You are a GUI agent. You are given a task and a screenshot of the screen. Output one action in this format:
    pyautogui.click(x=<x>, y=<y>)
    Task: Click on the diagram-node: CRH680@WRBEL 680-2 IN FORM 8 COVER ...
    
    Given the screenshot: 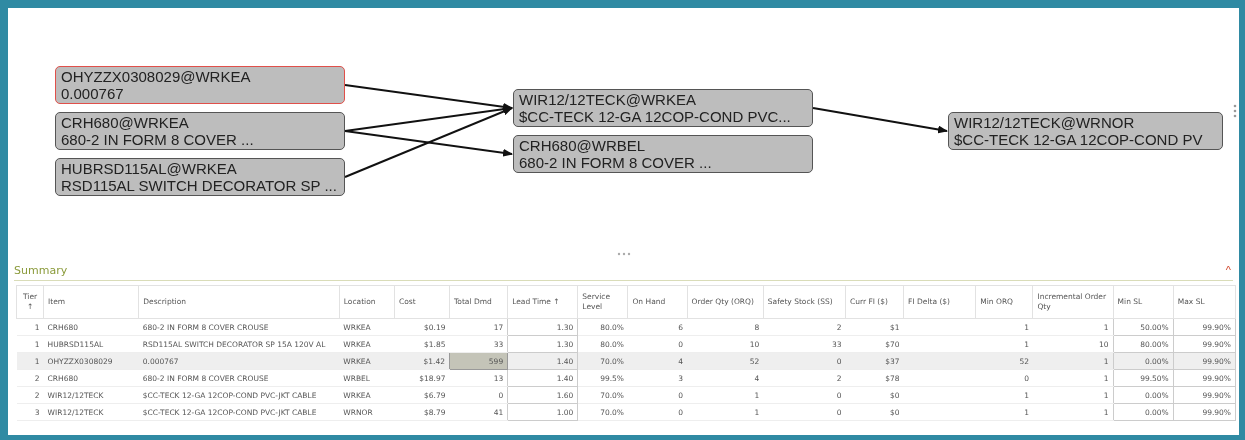 What is the action you would take?
    pyautogui.click(x=663, y=154)
    